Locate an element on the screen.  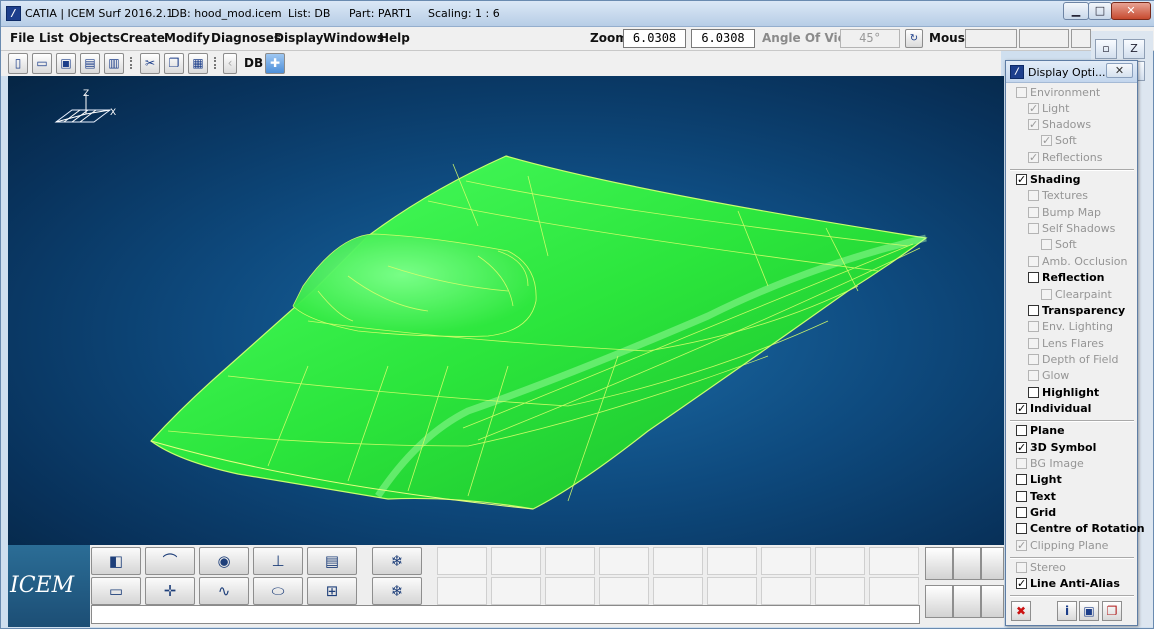
axis-x-label: X is located at coordinates (113, 113).